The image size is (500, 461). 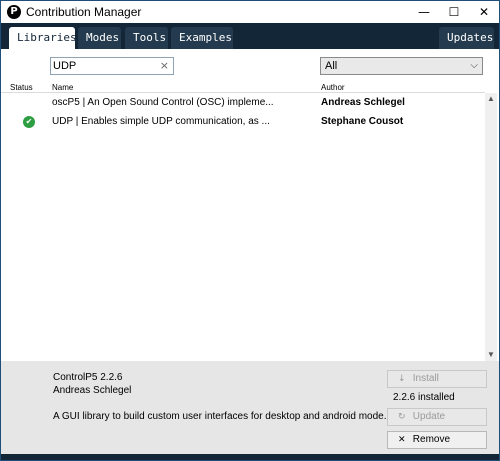 I want to click on install-button-label: Install, so click(x=425, y=378).